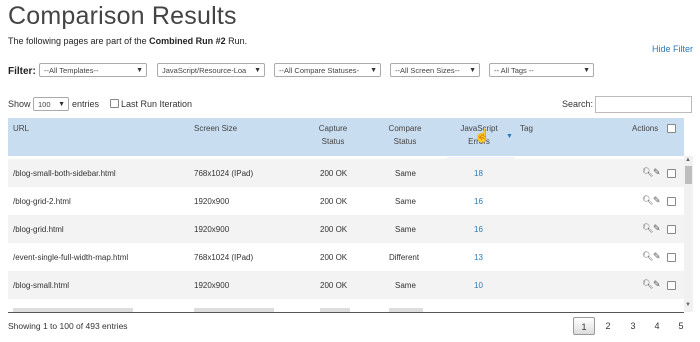  I want to click on url-cell: /blog-small-both-sidebar.html, so click(64, 173).